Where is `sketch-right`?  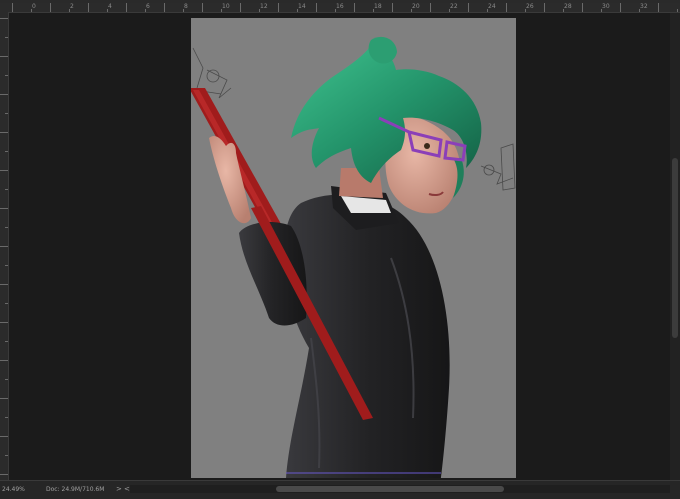
sketch-right is located at coordinates (498, 167).